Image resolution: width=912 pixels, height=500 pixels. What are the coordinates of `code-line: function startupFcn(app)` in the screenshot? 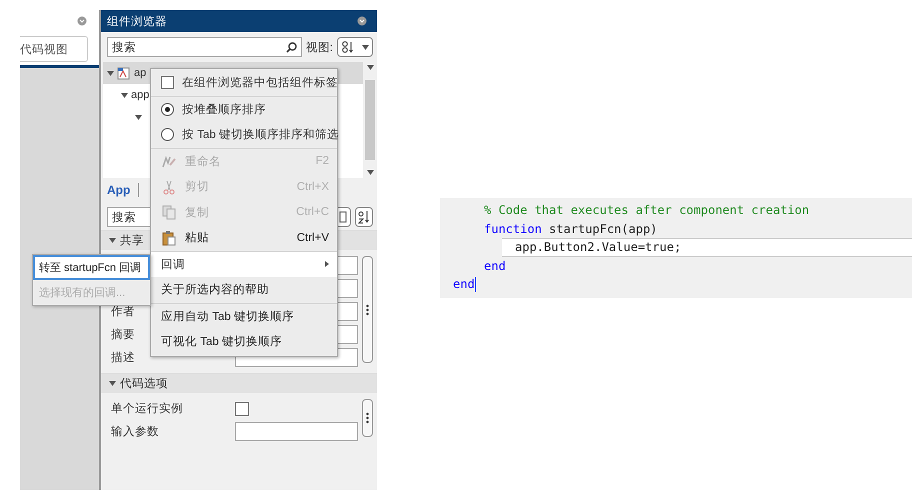 It's located at (570, 229).